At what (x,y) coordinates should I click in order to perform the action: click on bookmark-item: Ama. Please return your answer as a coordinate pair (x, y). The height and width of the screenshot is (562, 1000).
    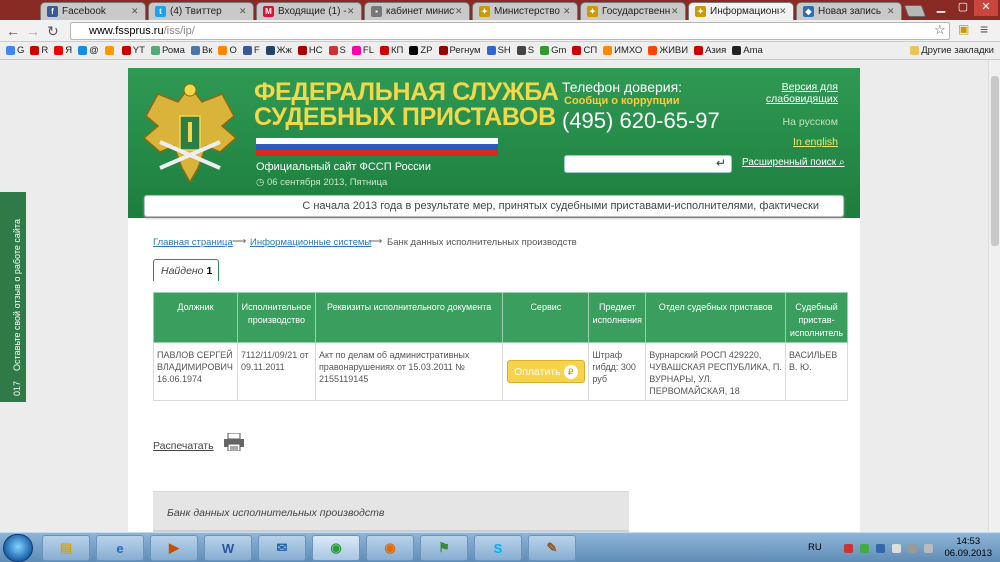
    Looking at the image, I should click on (747, 50).